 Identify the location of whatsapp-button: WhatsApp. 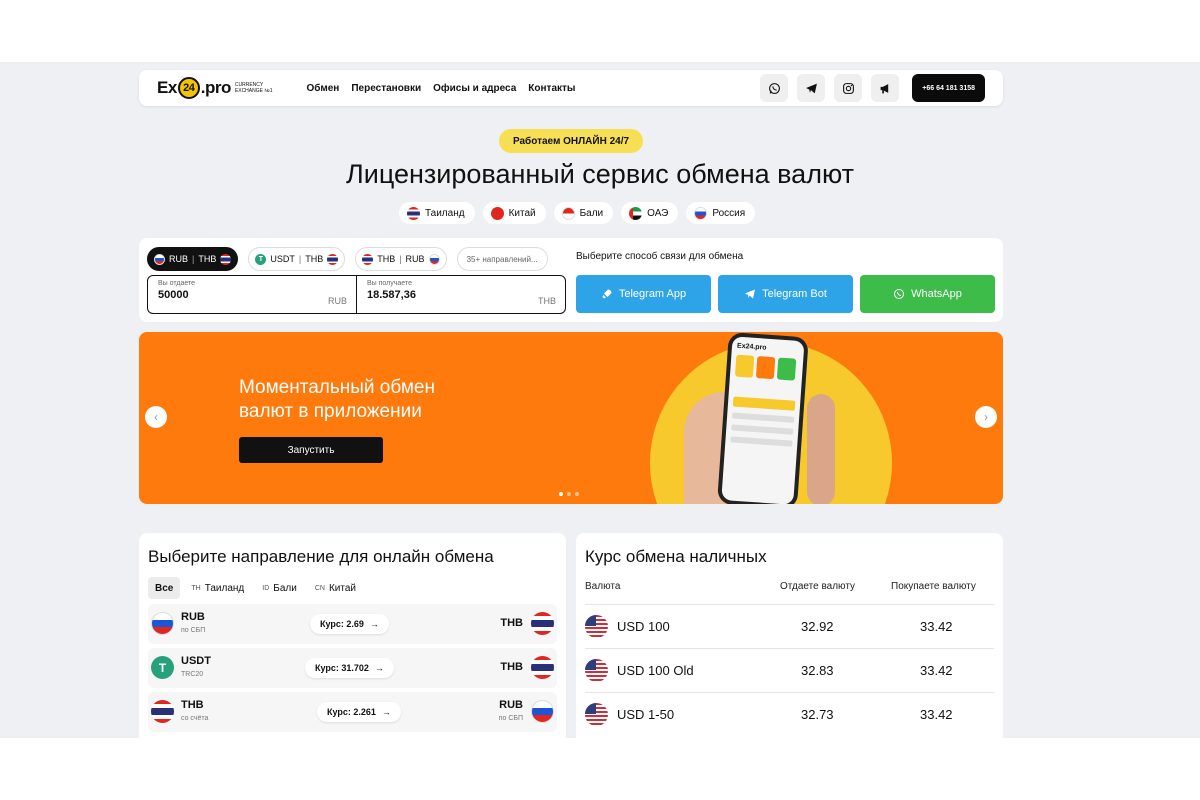
(927, 294).